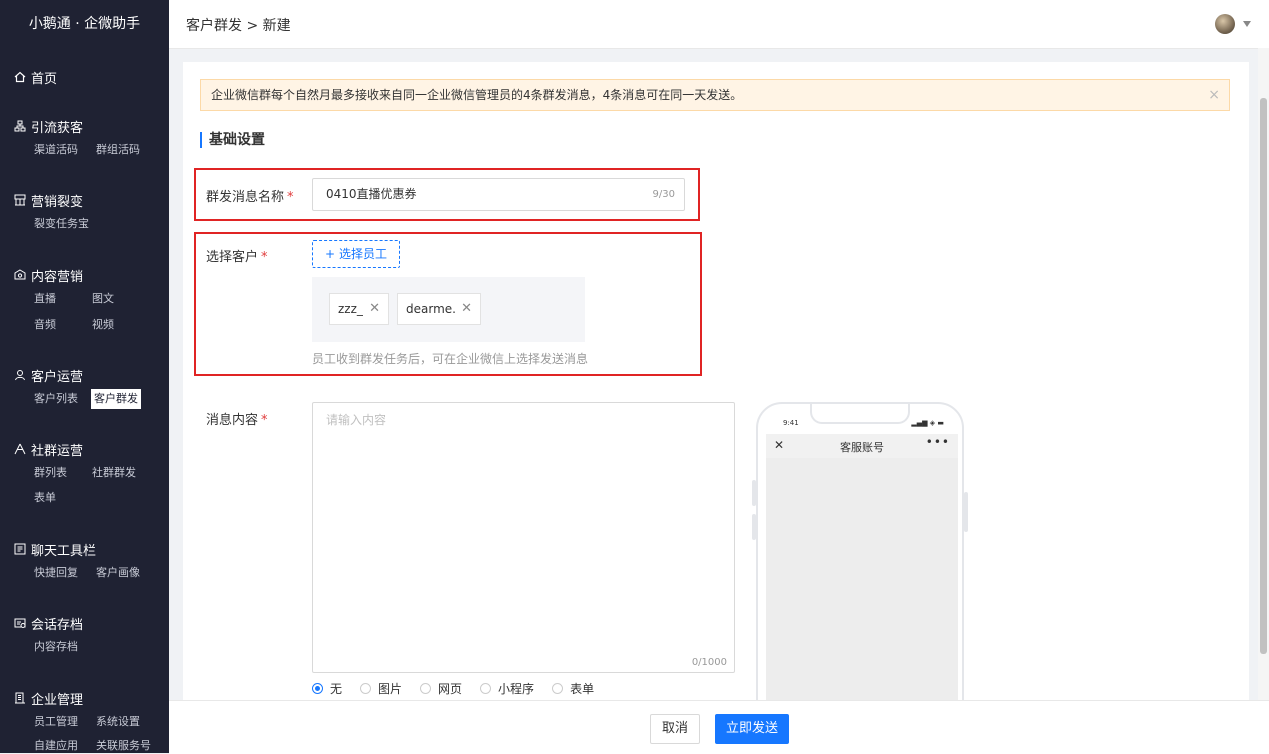 The width and height of the screenshot is (1269, 754). Describe the element at coordinates (54, 325) in the screenshot. I see `sidebar-item-audio: 音频` at that location.